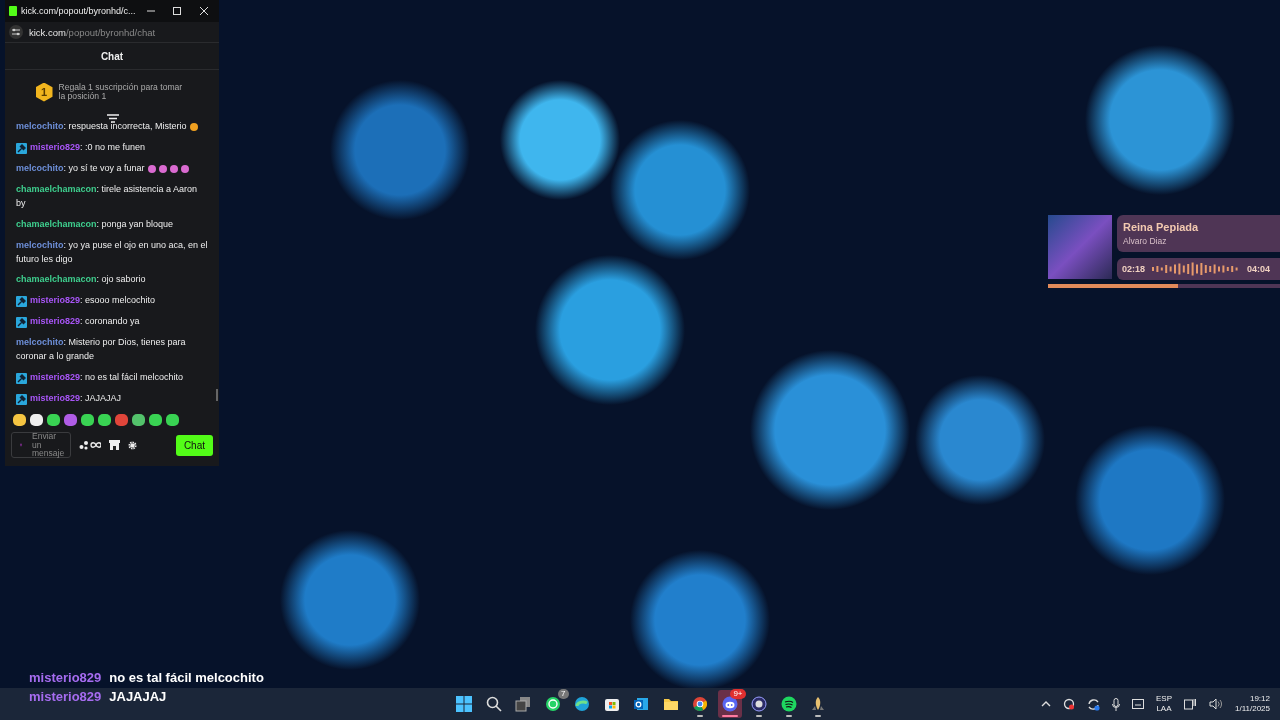 The height and width of the screenshot is (720, 1280). Describe the element at coordinates (1138, 704) in the screenshot. I see `keyboard-icon` at that location.